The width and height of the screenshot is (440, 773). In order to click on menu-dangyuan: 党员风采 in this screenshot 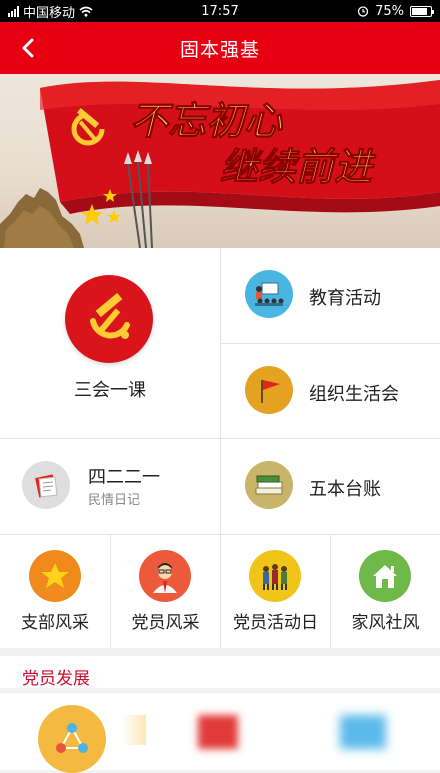, I will do `click(165, 591)`.